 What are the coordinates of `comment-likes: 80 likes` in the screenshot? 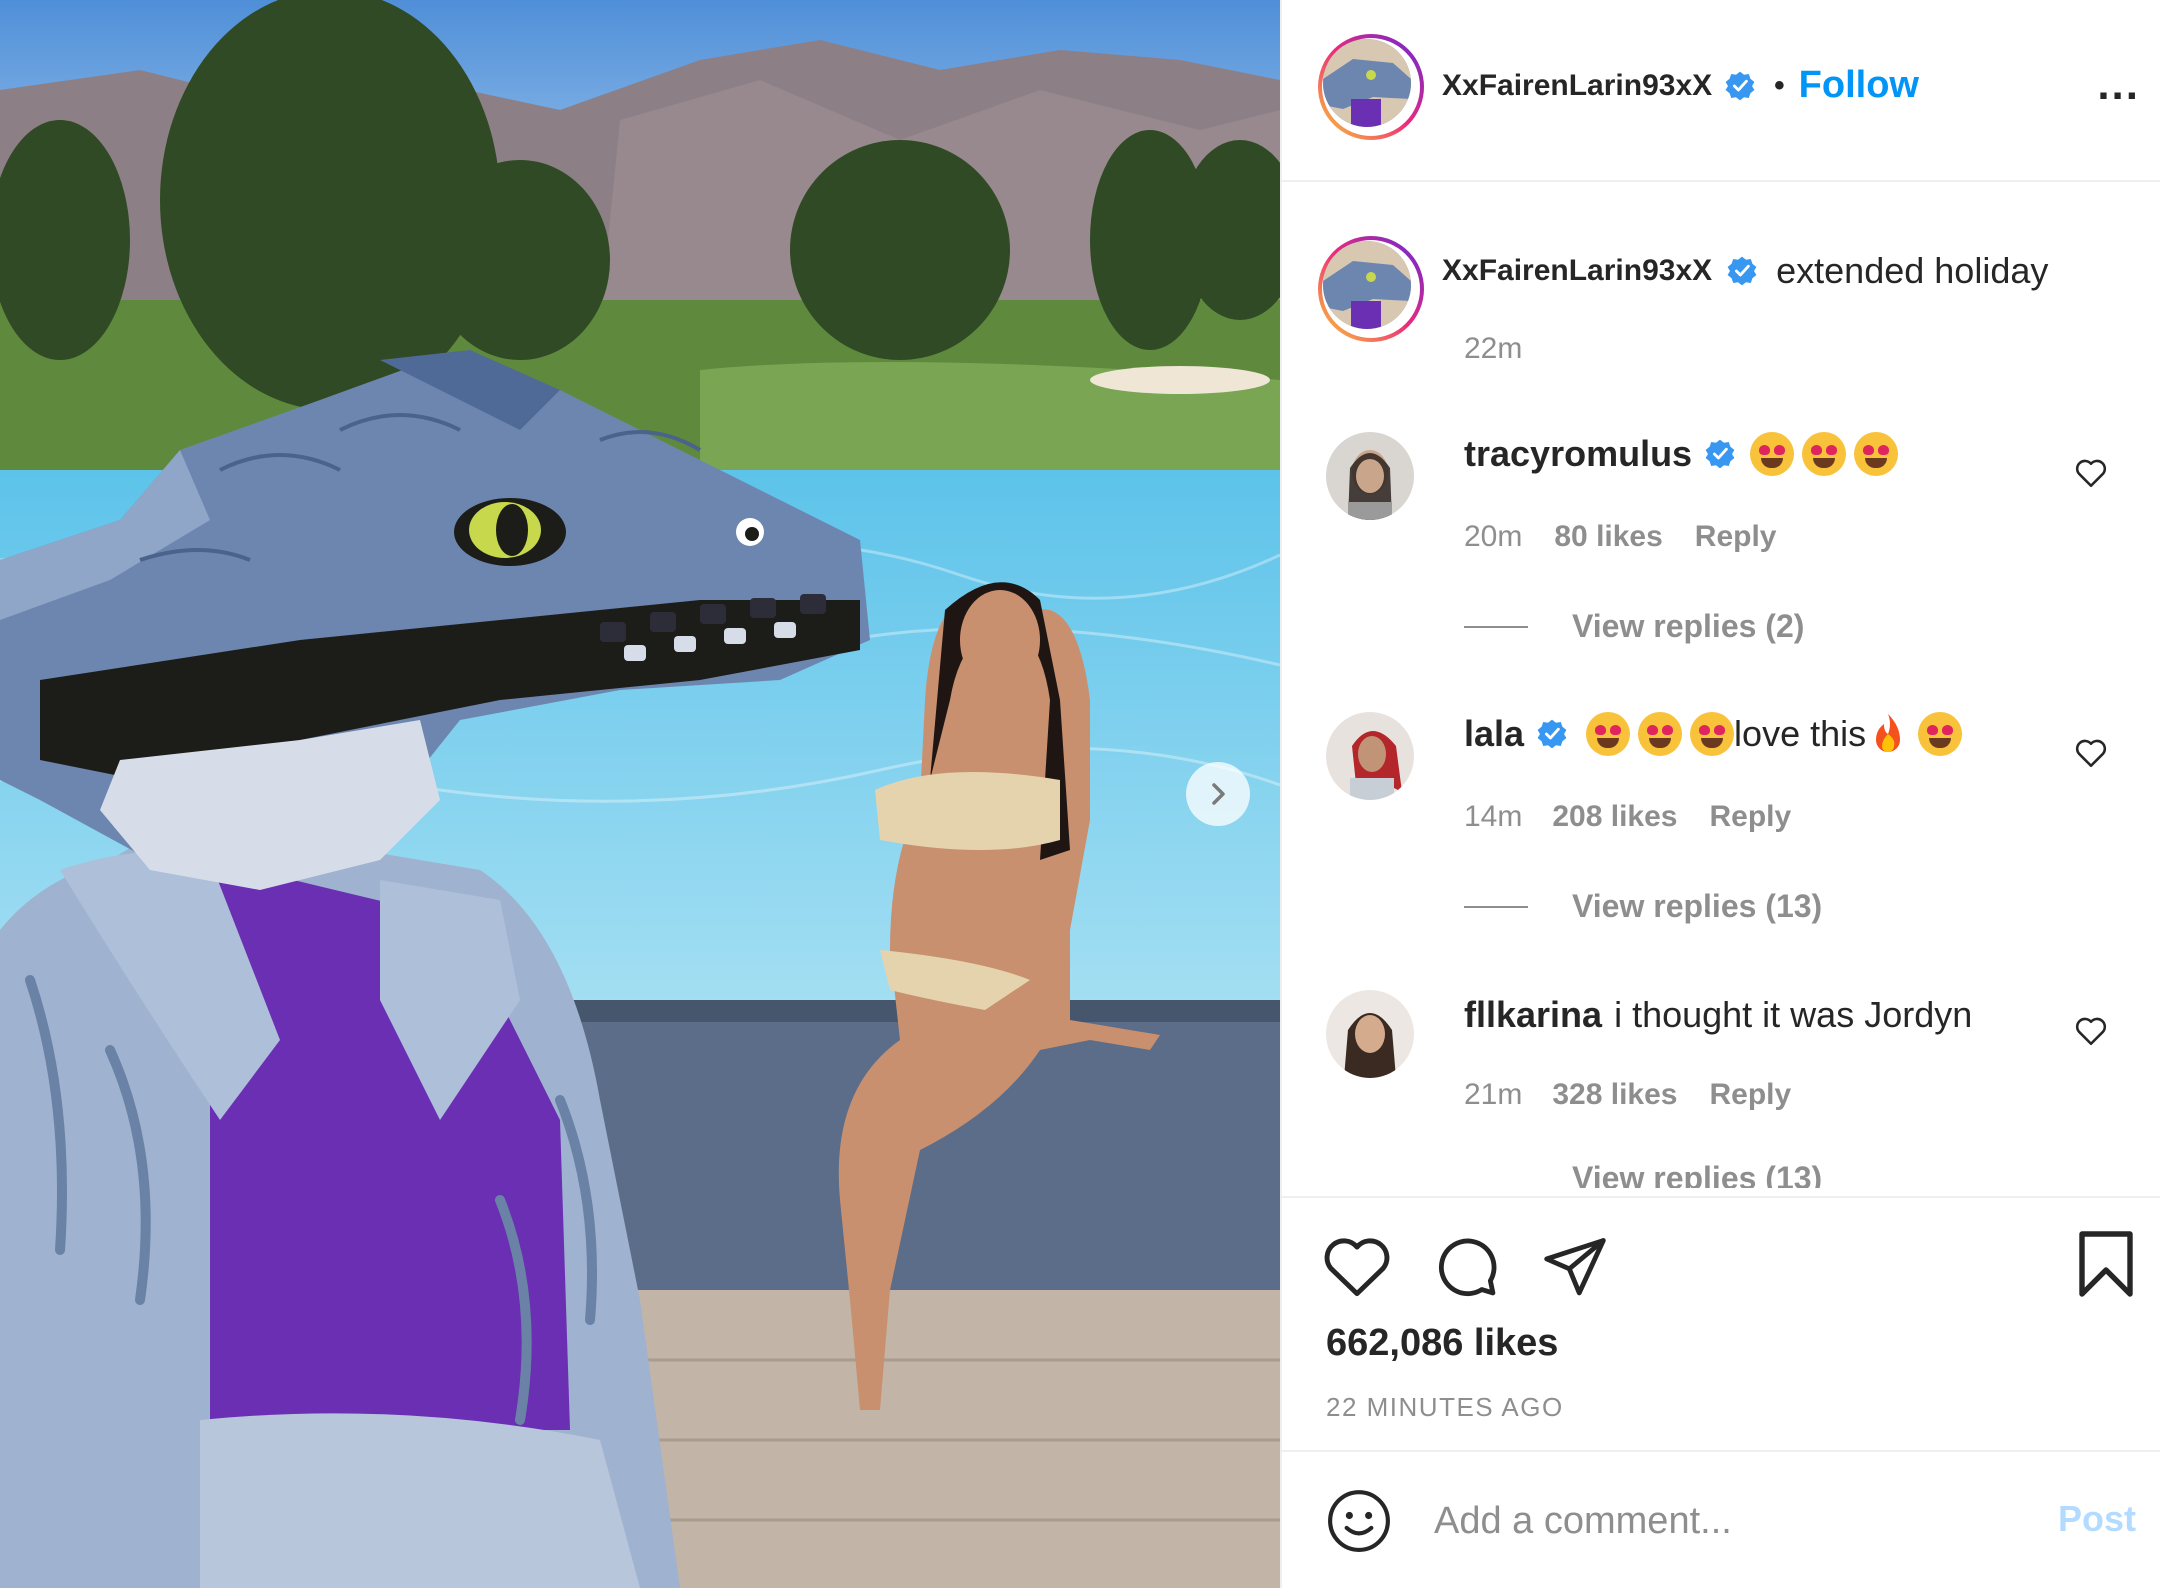 It's located at (1608, 537).